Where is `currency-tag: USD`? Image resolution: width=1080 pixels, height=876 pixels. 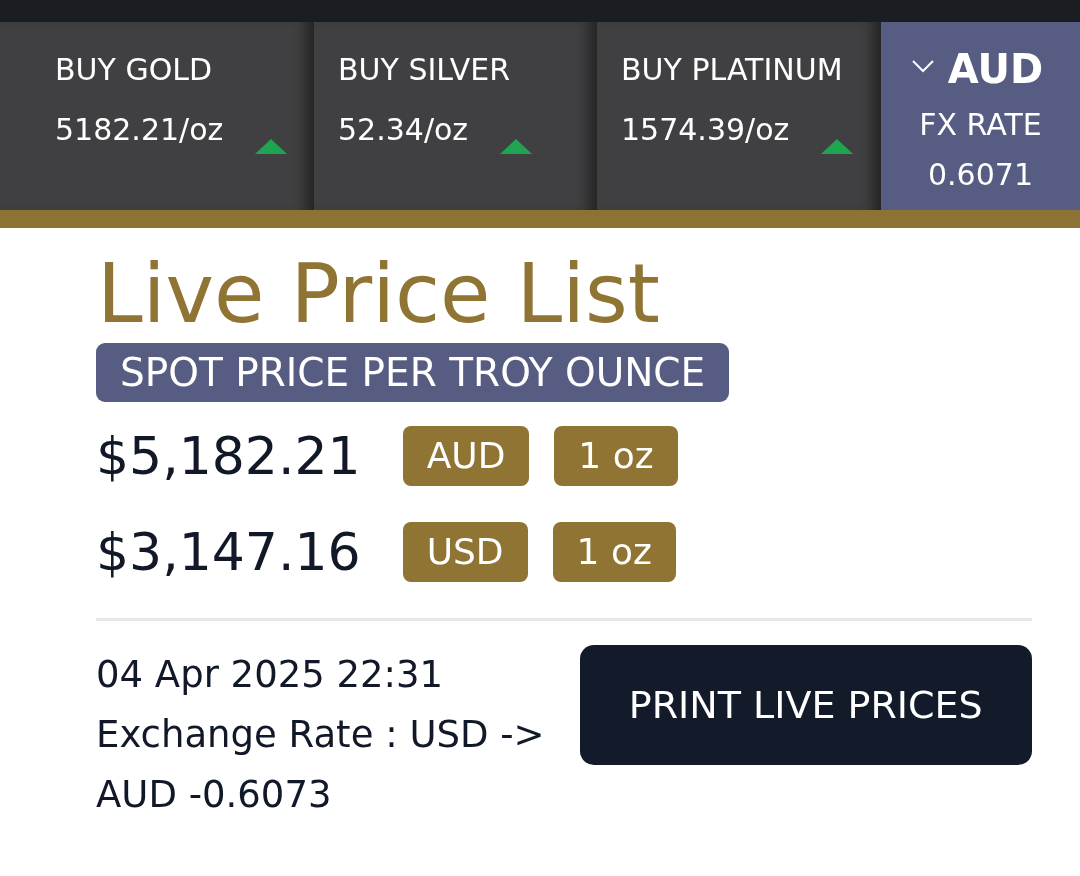 currency-tag: USD is located at coordinates (465, 552).